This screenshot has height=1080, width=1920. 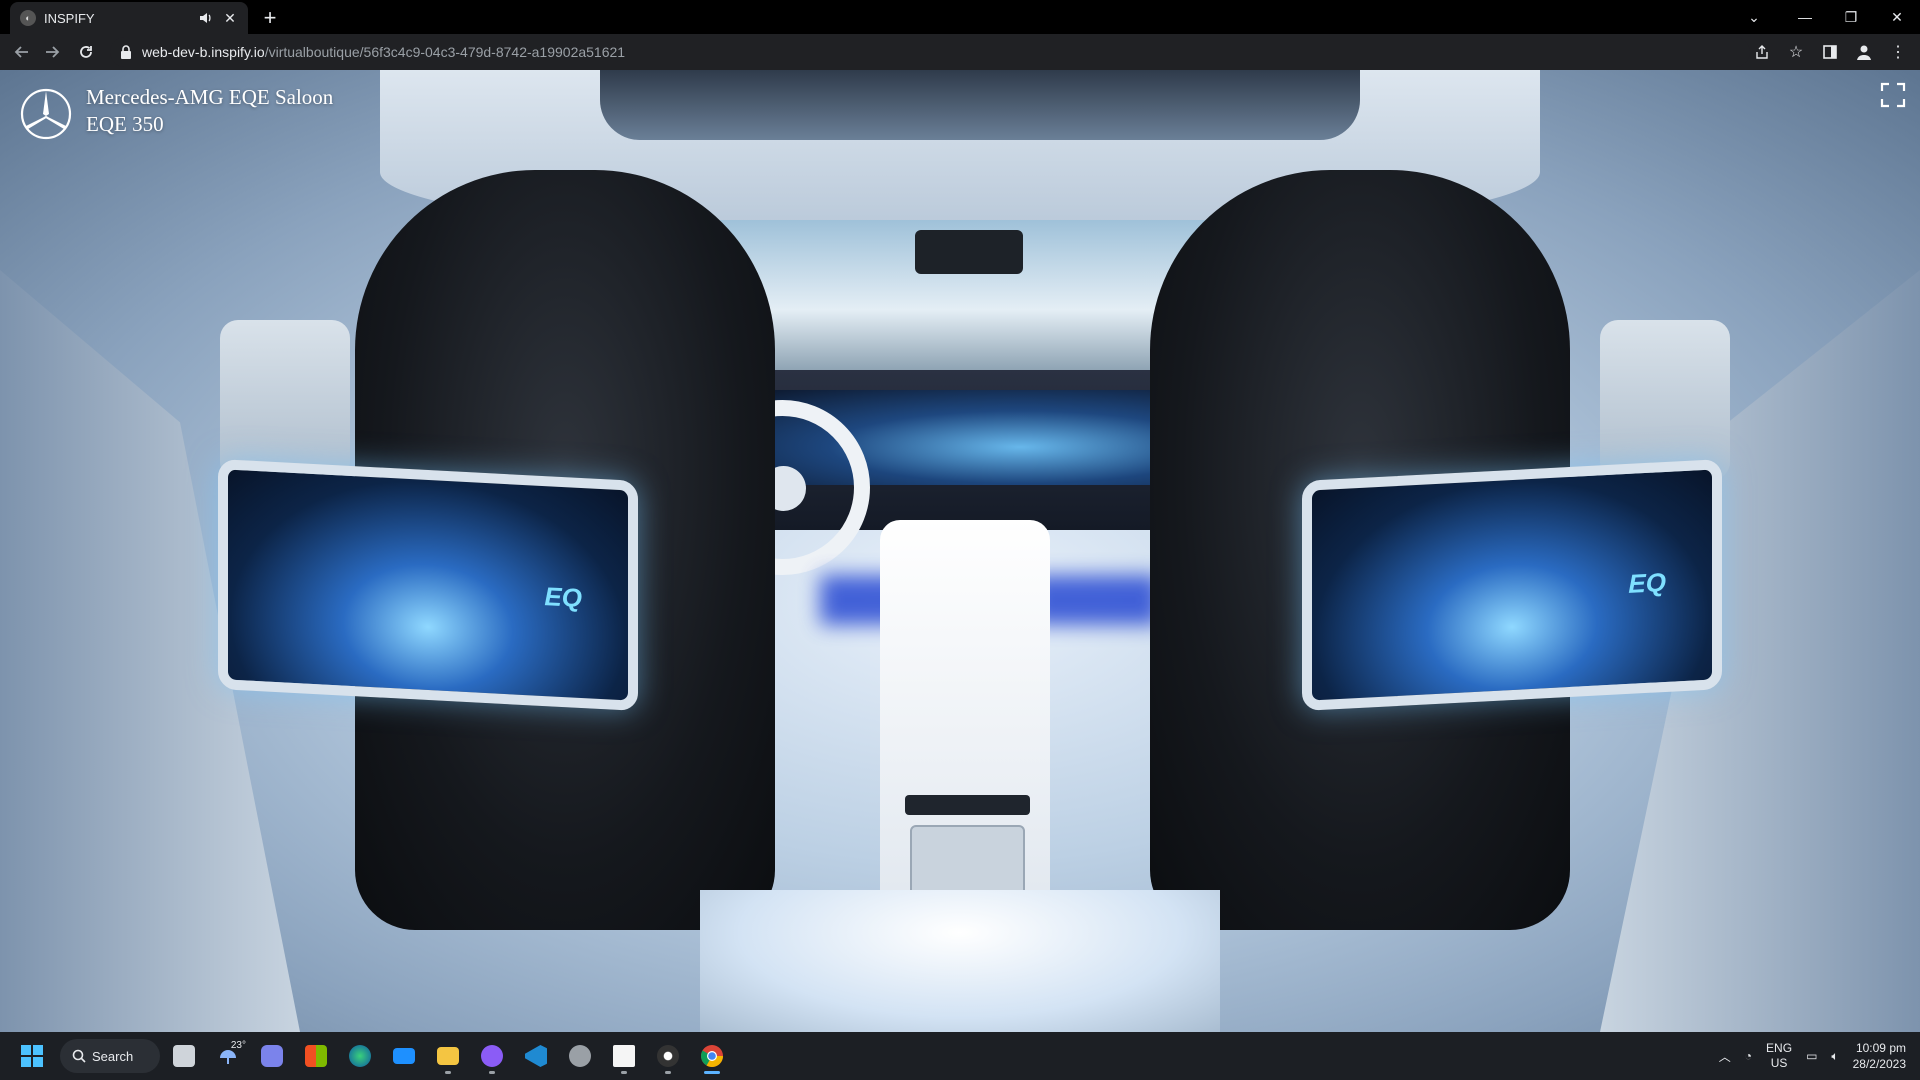 What do you see at coordinates (492, 1056) in the screenshot?
I see `github-icon` at bounding box center [492, 1056].